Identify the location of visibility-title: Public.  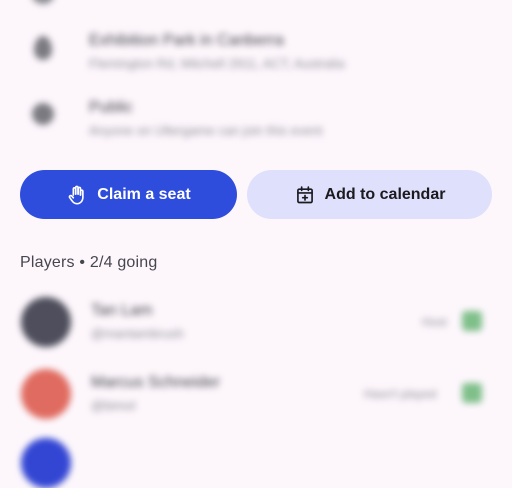
(111, 107).